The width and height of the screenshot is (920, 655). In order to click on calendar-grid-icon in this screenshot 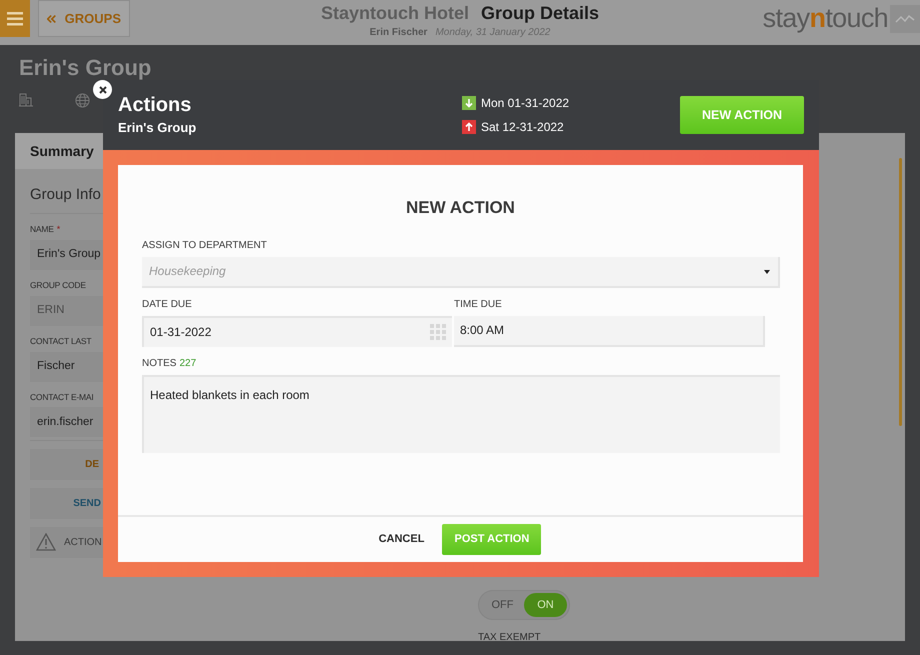, I will do `click(438, 332)`.